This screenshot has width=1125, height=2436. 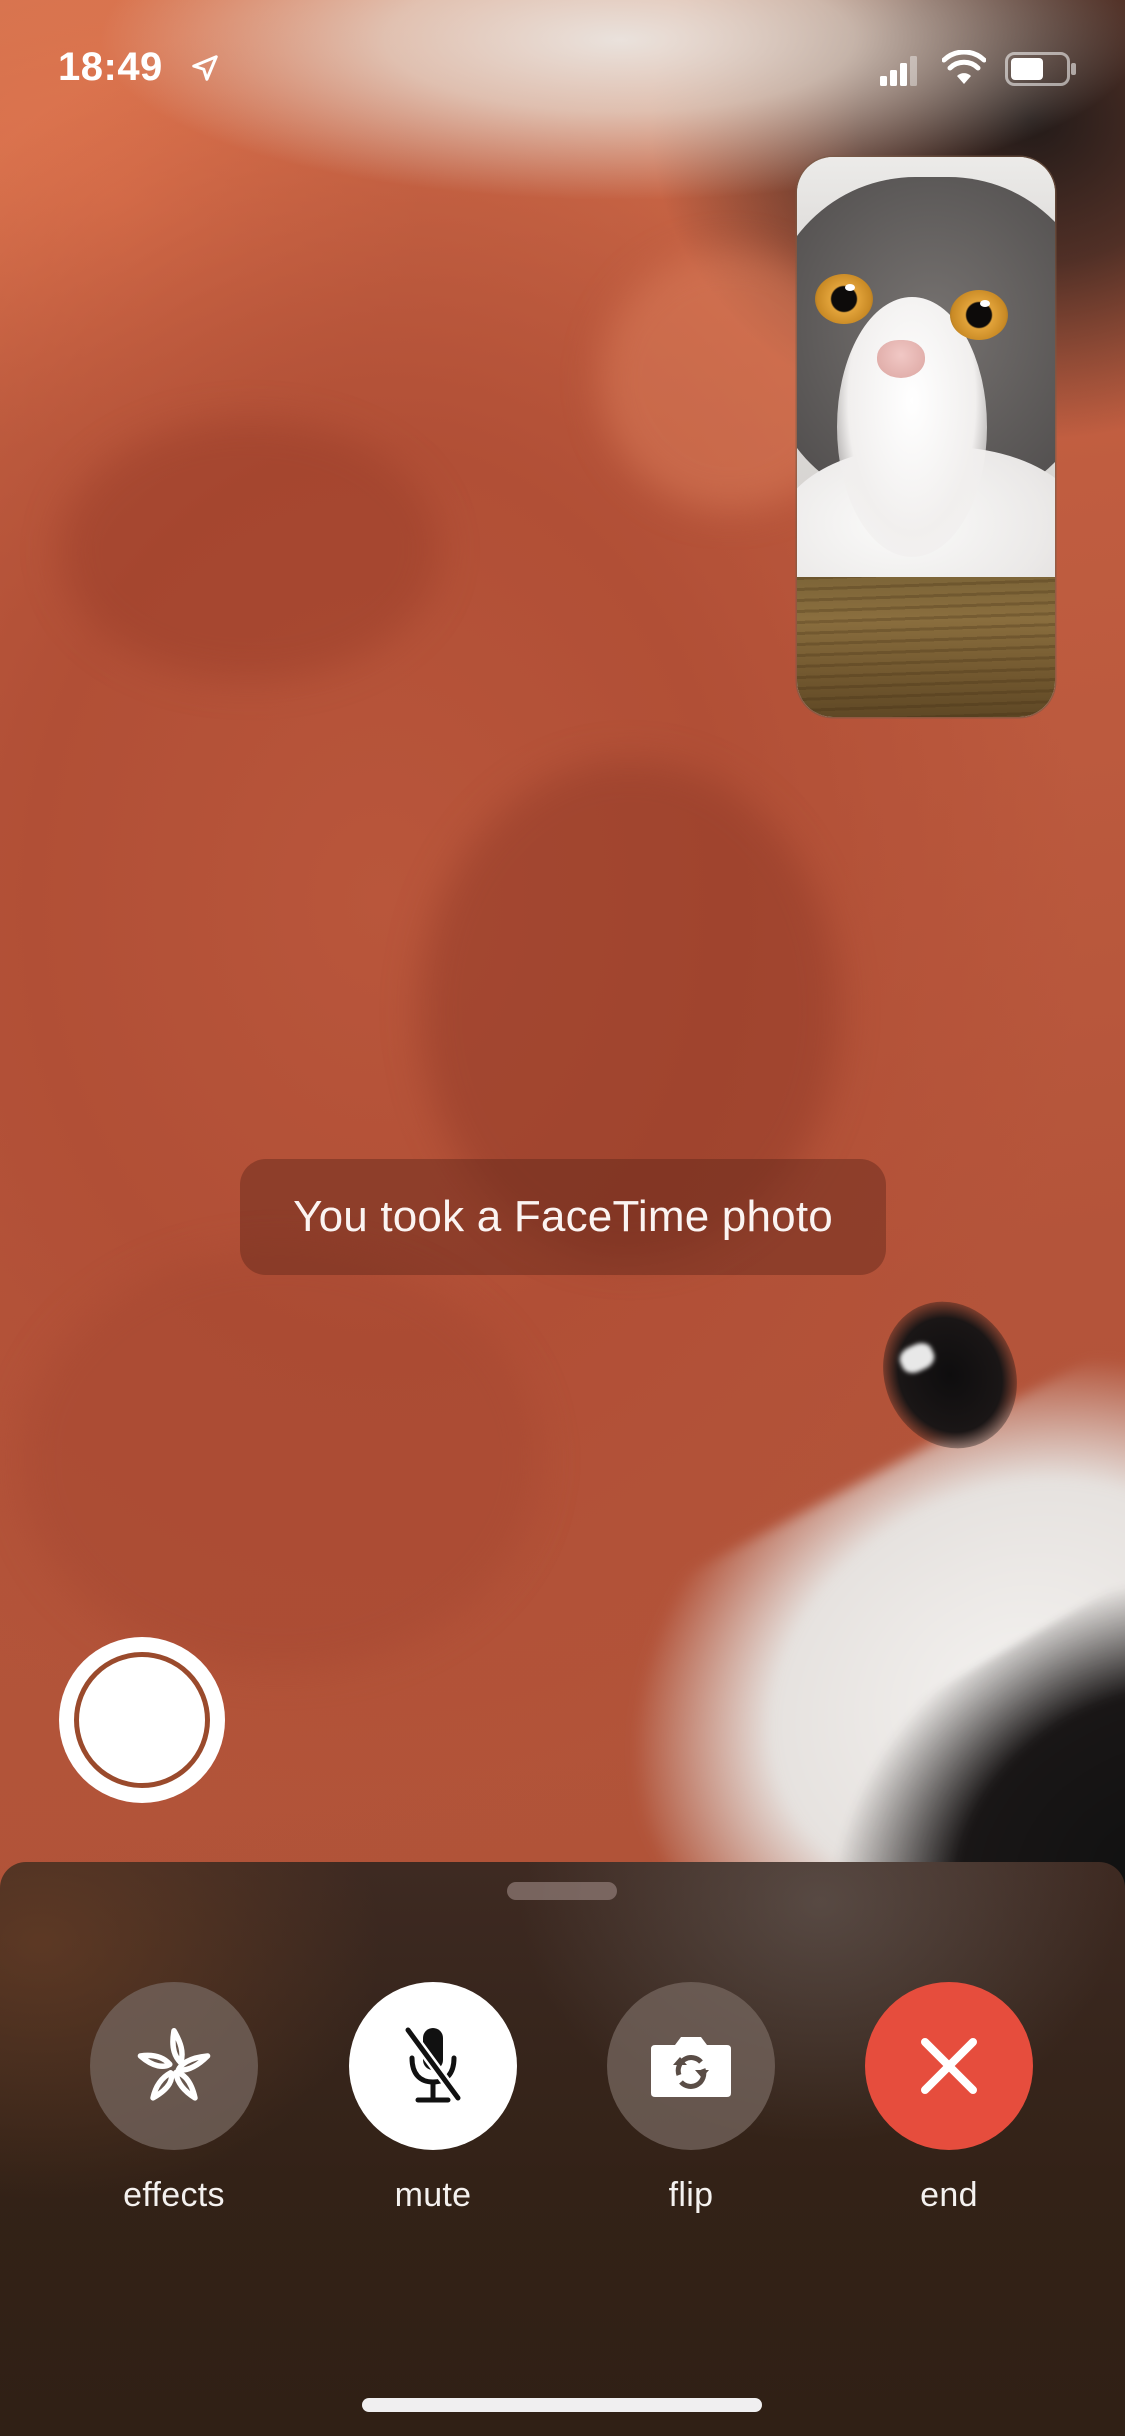 What do you see at coordinates (433, 2195) in the screenshot?
I see `mute-label: mute` at bounding box center [433, 2195].